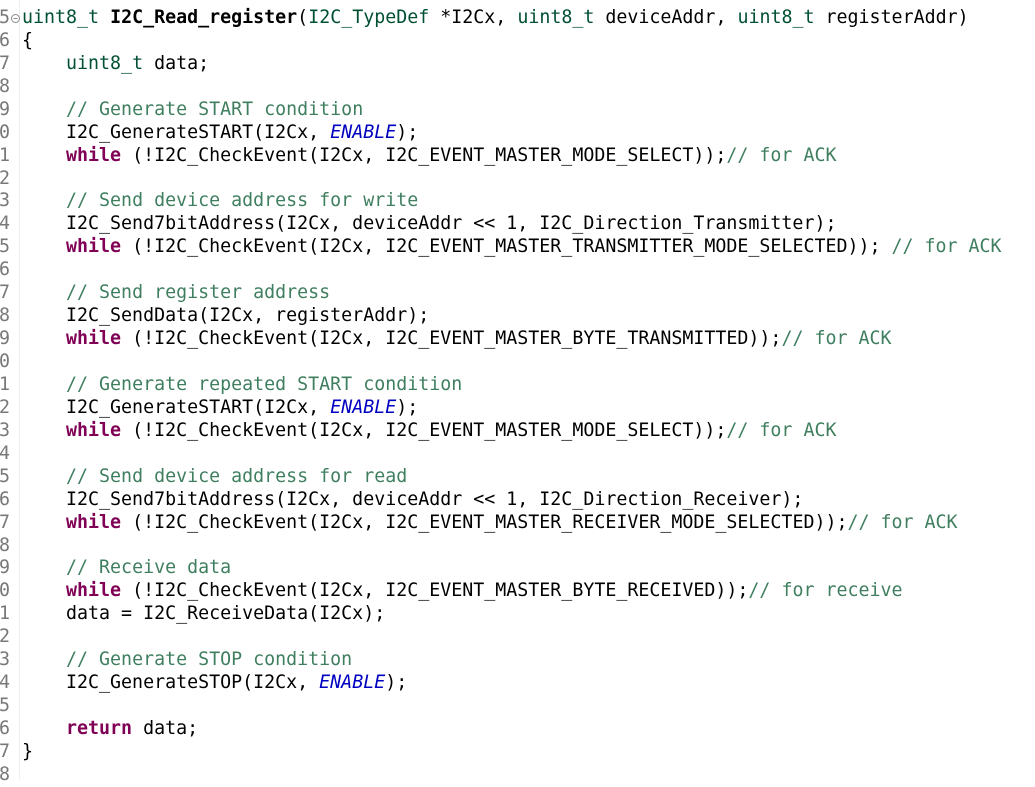 This screenshot has width=1035, height=787. I want to click on code-line: 6, so click(517, 270).